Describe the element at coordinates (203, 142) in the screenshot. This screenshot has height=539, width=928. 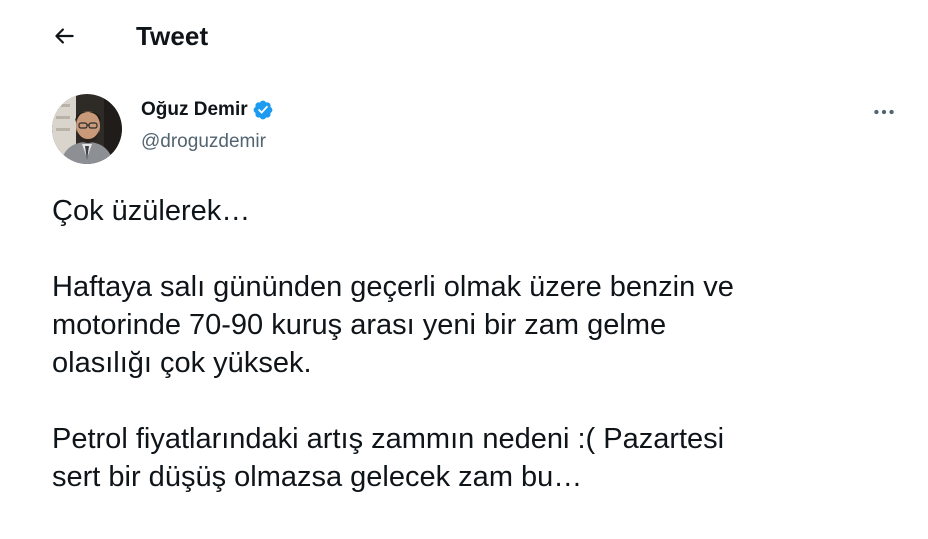
I see `author-handle: @droguzdemir` at that location.